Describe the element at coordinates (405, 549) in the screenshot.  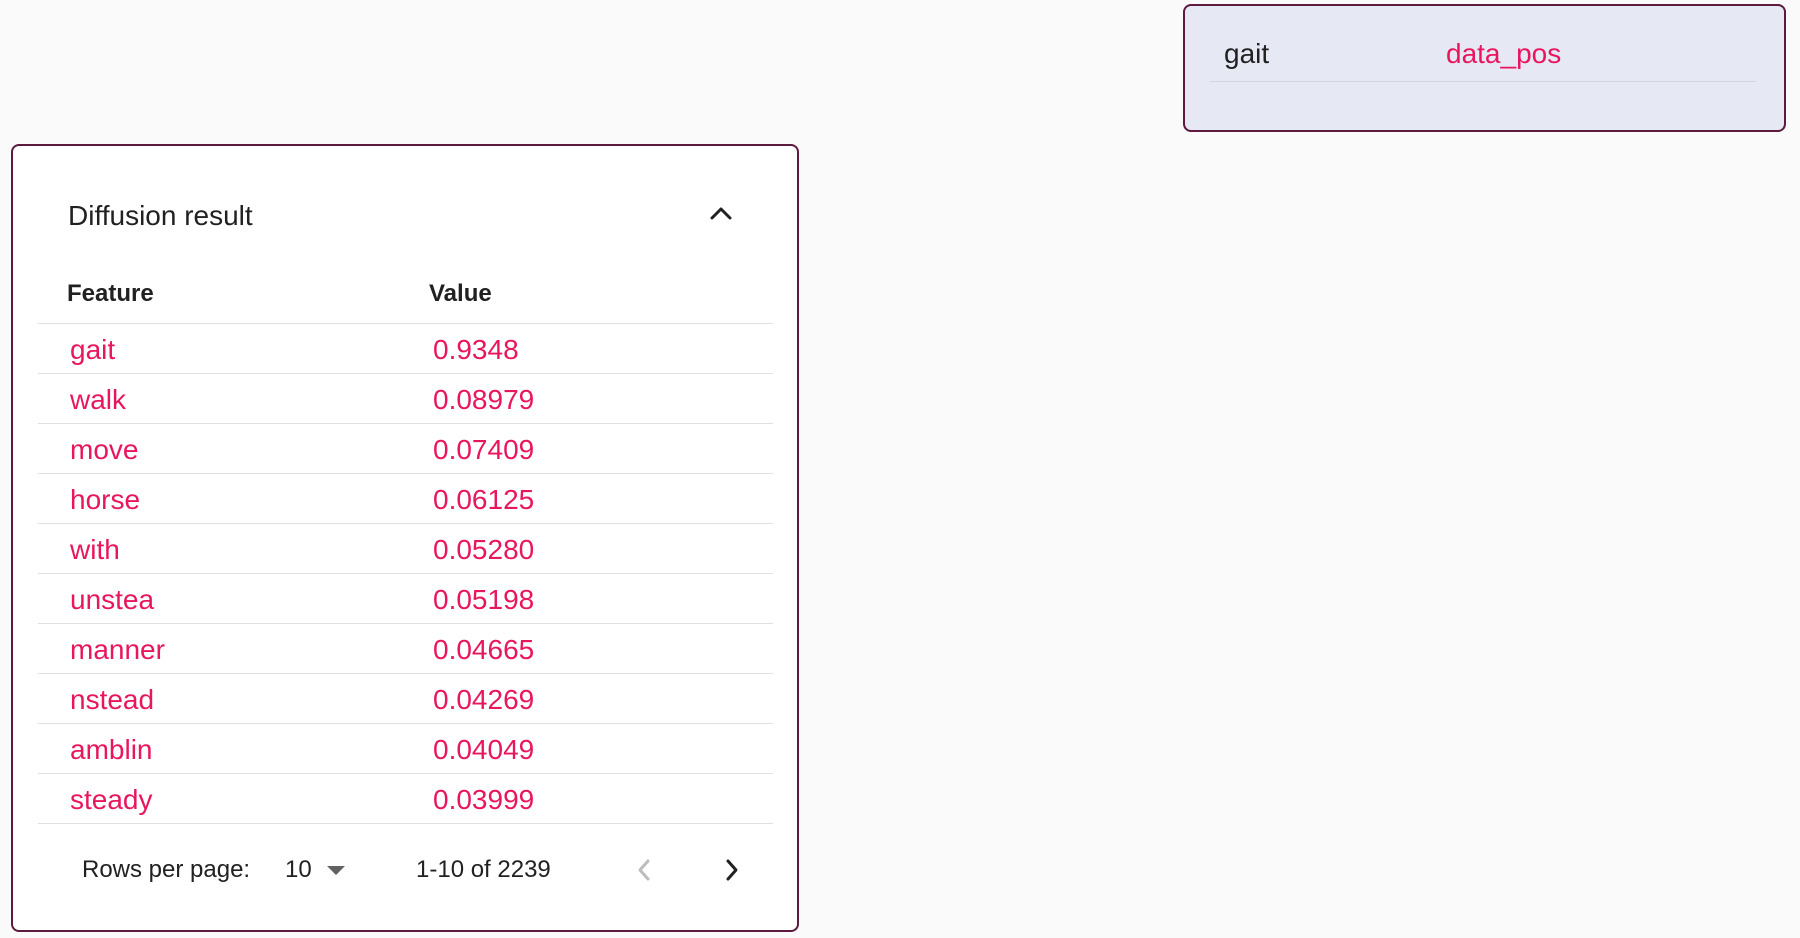
I see `table-row: with 0.05280` at that location.